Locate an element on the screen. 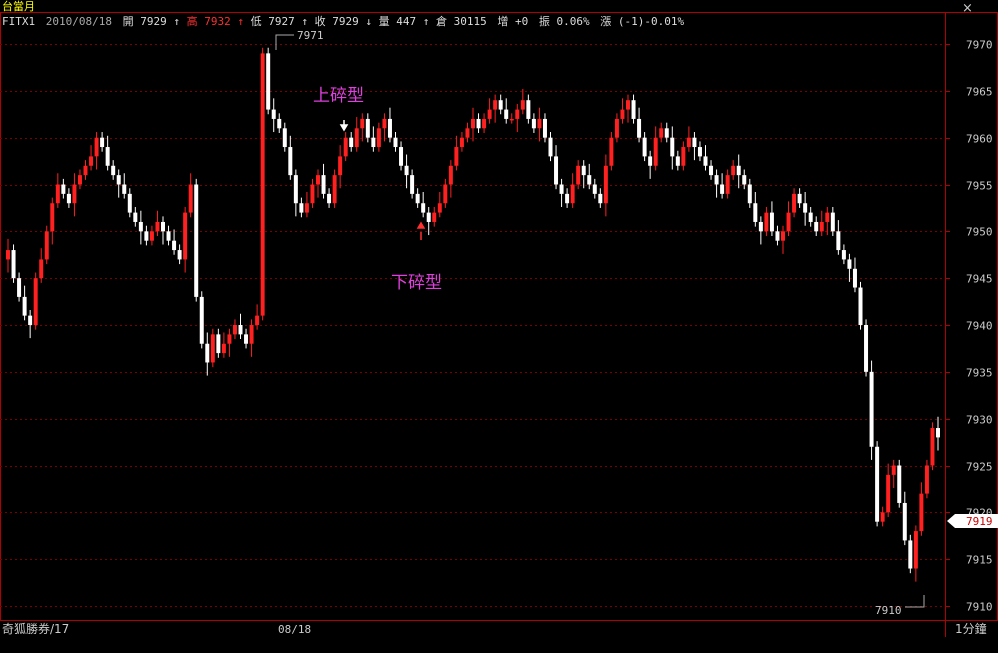 The width and height of the screenshot is (998, 653). indicator-label: 奇狐勝券/17 is located at coordinates (35, 628).